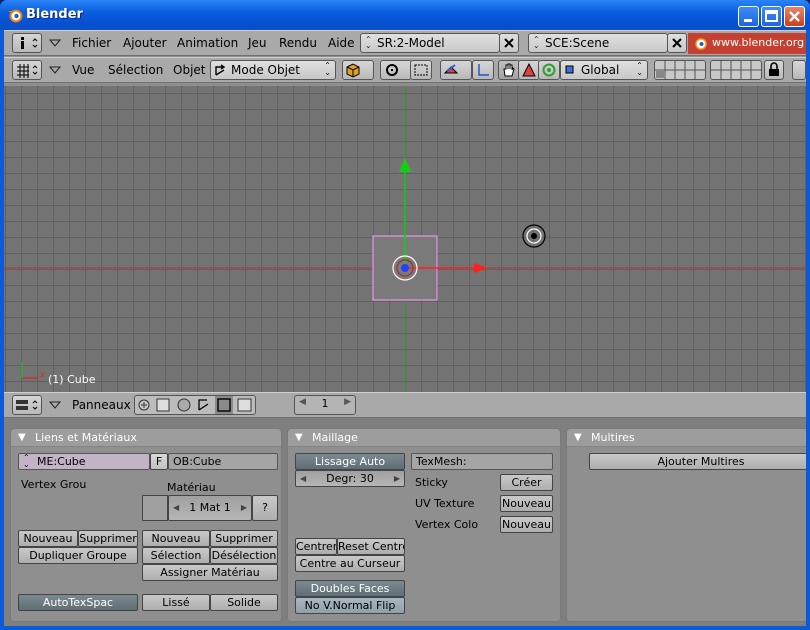  Describe the element at coordinates (799, 70) in the screenshot. I see `render-preview-button` at that location.